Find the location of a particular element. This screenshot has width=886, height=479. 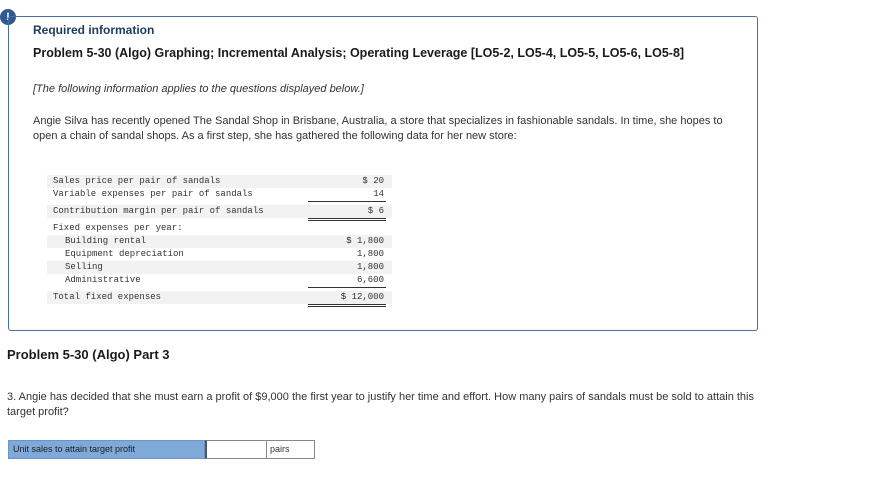

row-value: 6,600 is located at coordinates (347, 281).